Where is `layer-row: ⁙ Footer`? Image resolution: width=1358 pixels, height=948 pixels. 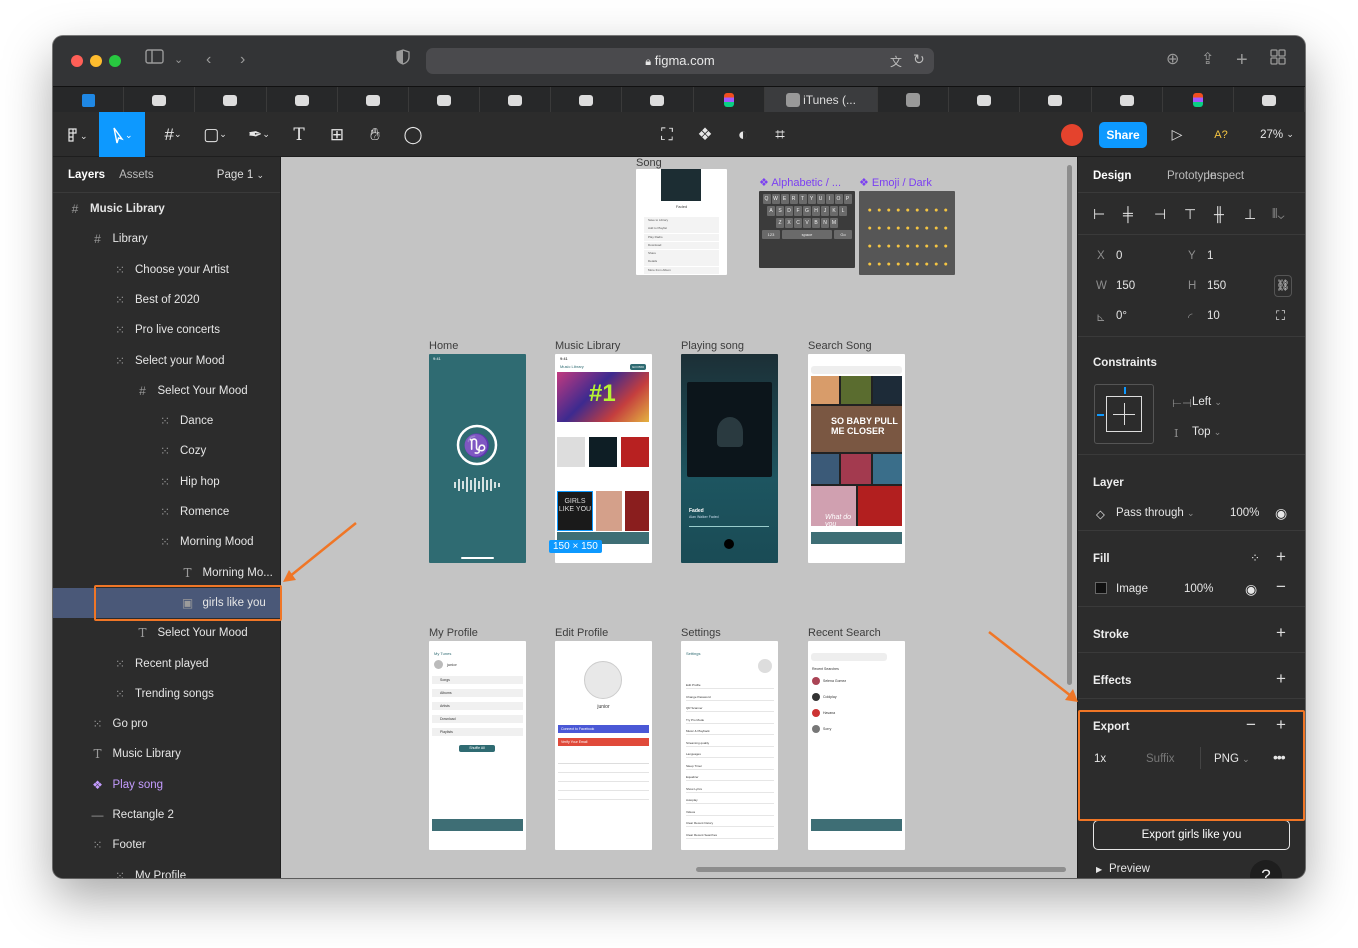
layer-row: ⁙ Footer is located at coordinates (166, 845).